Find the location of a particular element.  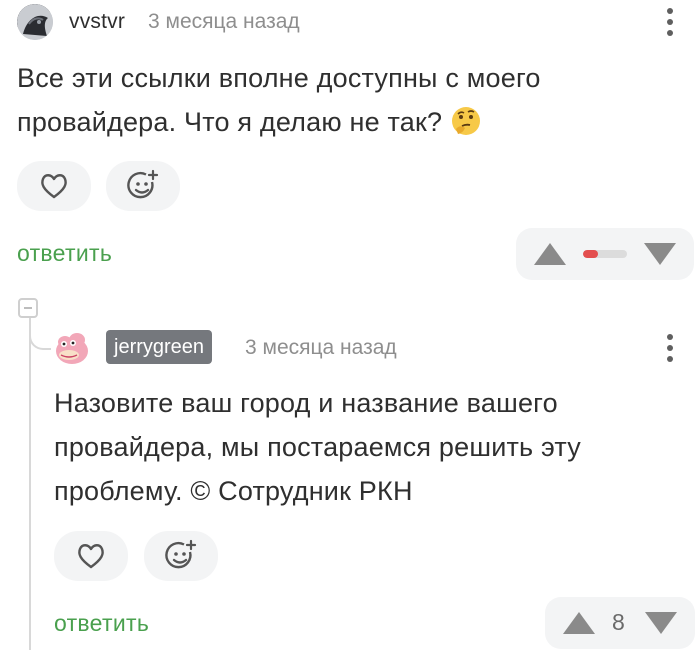

comment-line: Назовите ваш город и название вашего is located at coordinates (306, 403).